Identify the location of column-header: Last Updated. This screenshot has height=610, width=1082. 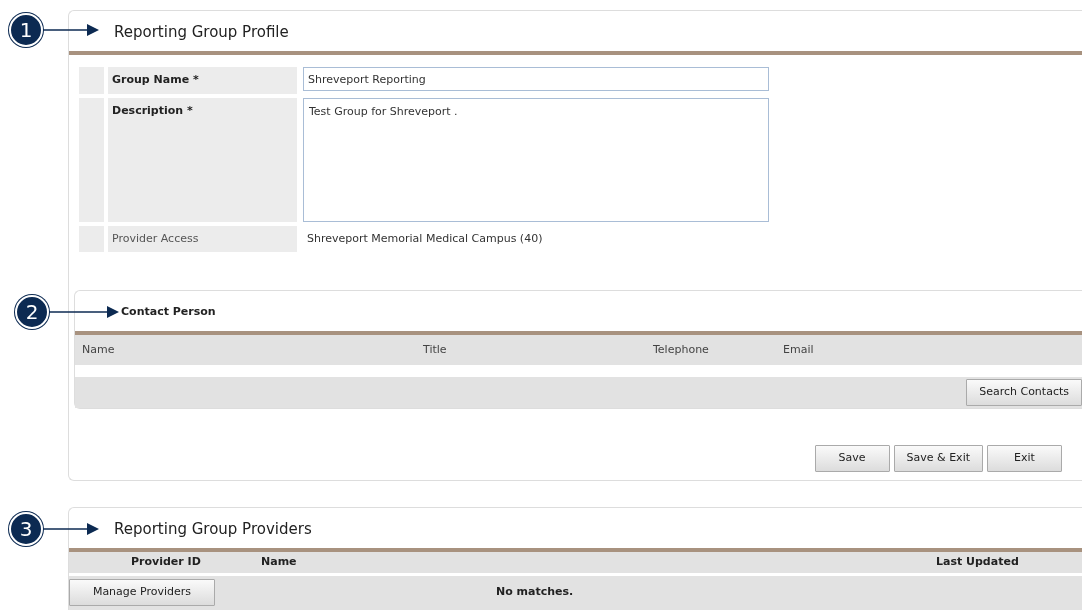
(978, 561).